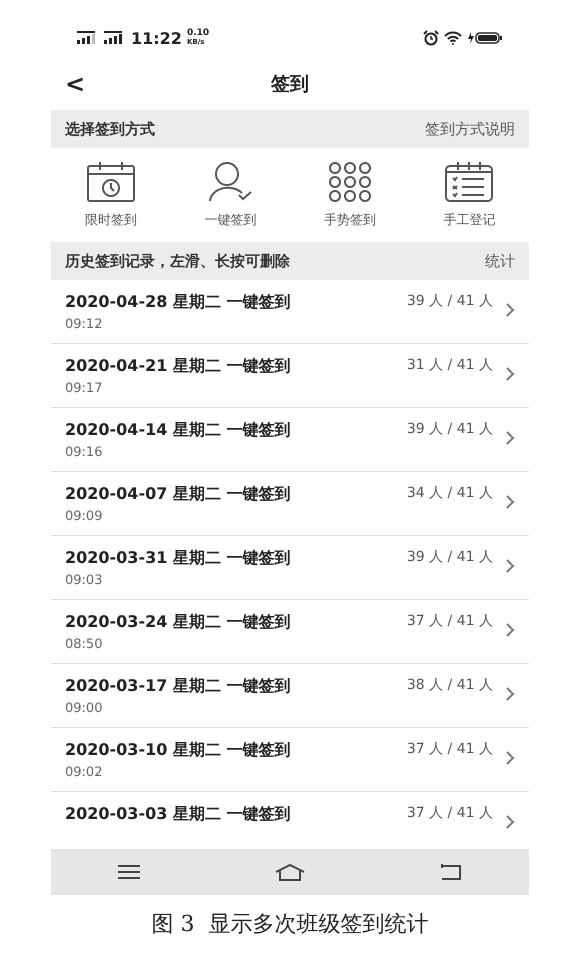  I want to click on record-title: 2020-03-03 星期二 一键签到, so click(178, 814).